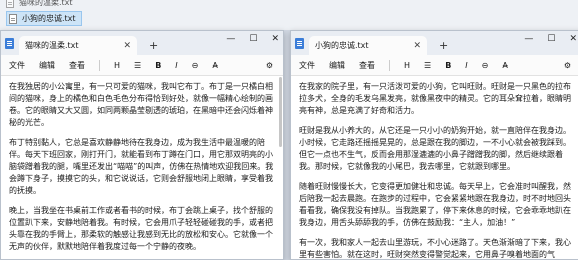 The image size is (578, 260). I want to click on document-tab: 猫咪的温柔.txt ✕, so click(78, 45).